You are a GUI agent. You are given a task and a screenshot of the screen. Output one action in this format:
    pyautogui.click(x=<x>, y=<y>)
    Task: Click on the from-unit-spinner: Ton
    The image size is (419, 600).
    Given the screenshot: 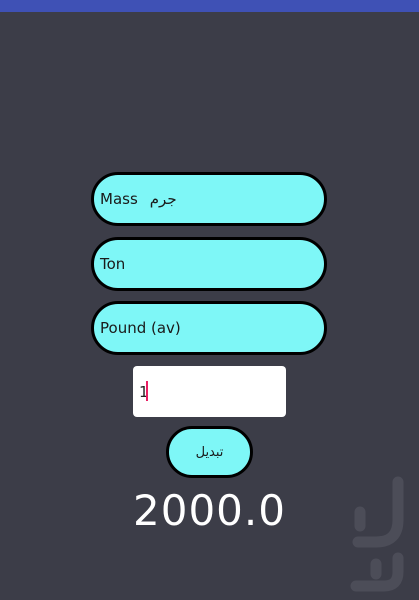 What is the action you would take?
    pyautogui.click(x=209, y=264)
    